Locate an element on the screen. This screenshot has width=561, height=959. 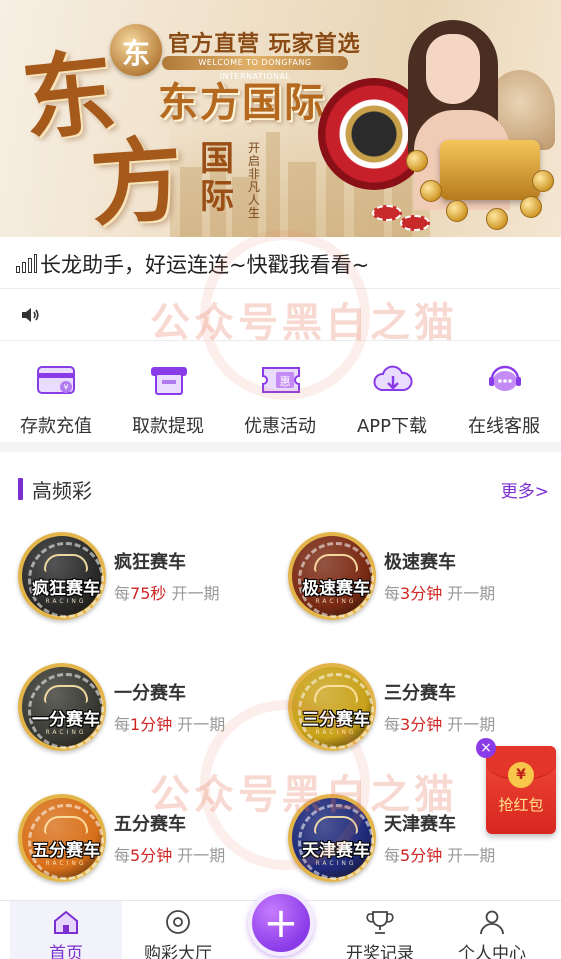
red-packet-label: 抢红包 is located at coordinates (521, 805).